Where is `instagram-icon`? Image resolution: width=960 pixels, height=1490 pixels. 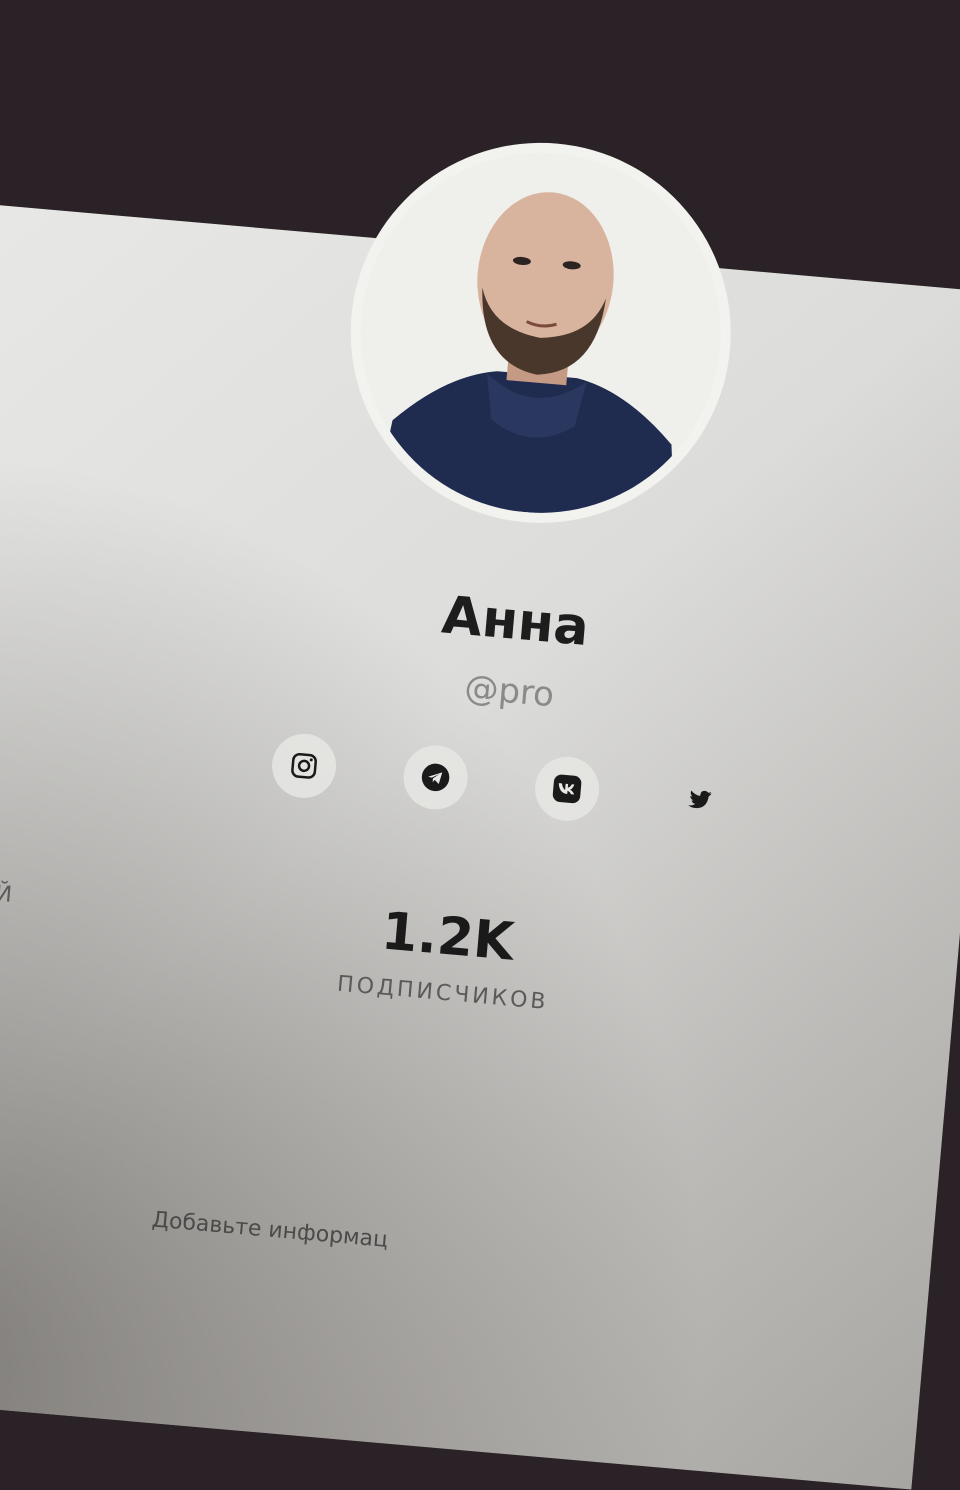
instagram-icon is located at coordinates (304, 765).